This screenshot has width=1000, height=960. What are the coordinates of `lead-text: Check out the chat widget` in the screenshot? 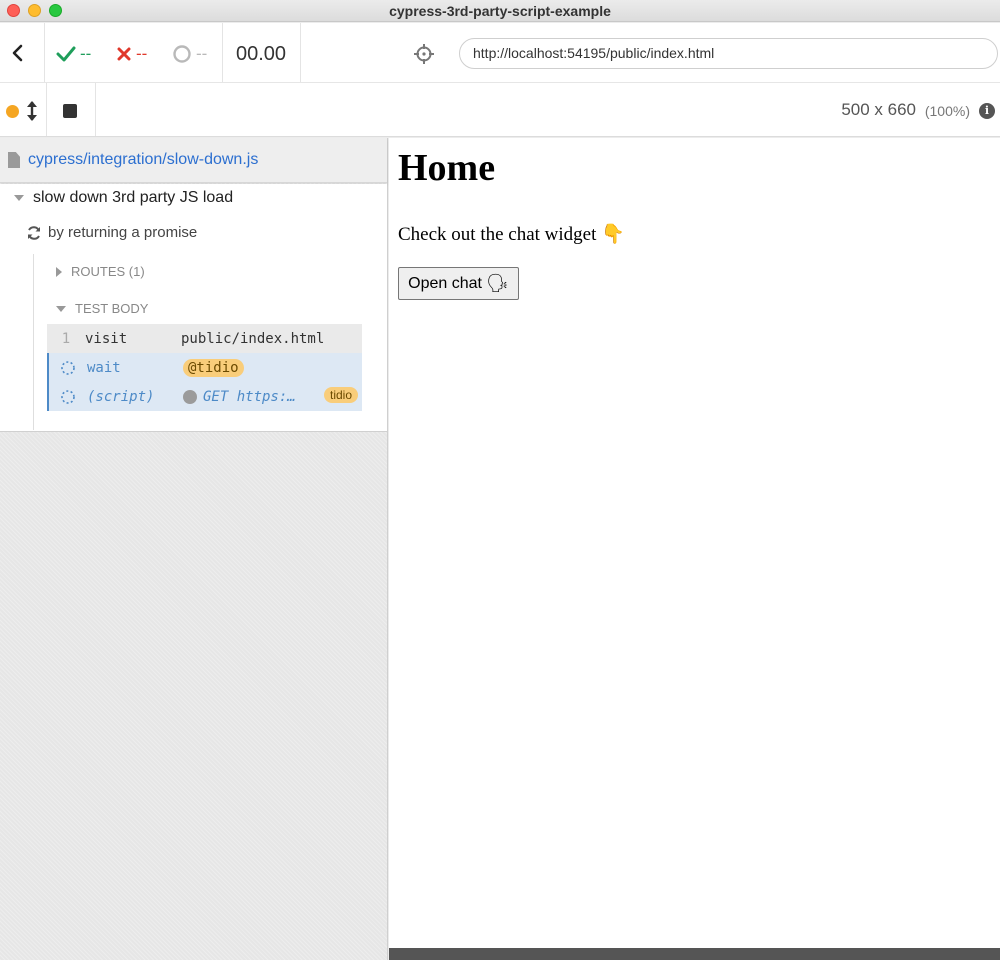 It's located at (497, 234).